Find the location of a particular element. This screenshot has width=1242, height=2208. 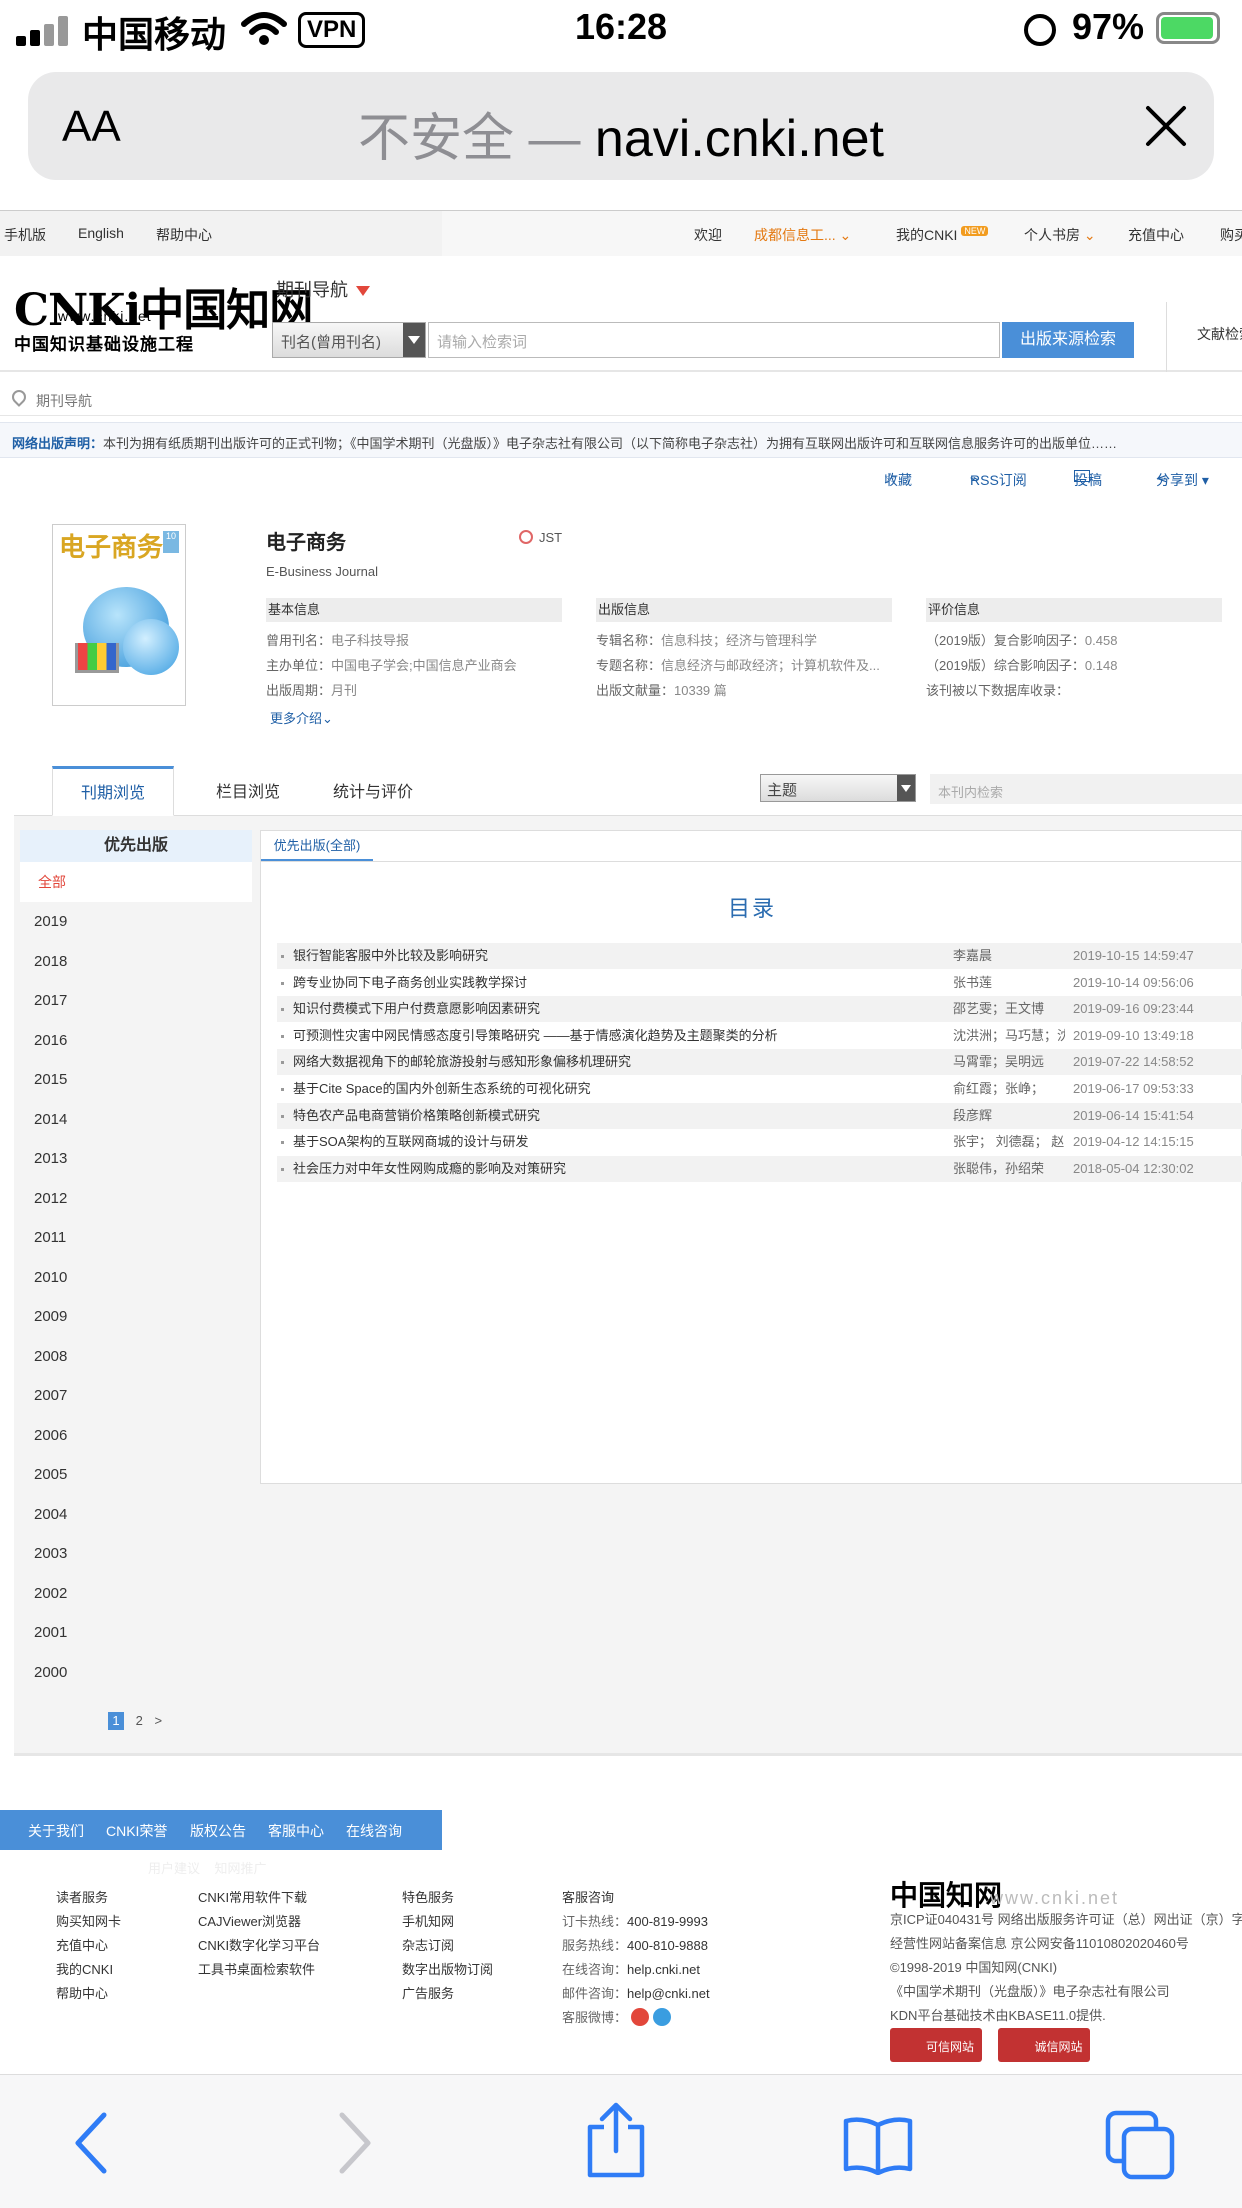

contact-value: help.cnki.net is located at coordinates (663, 1969).